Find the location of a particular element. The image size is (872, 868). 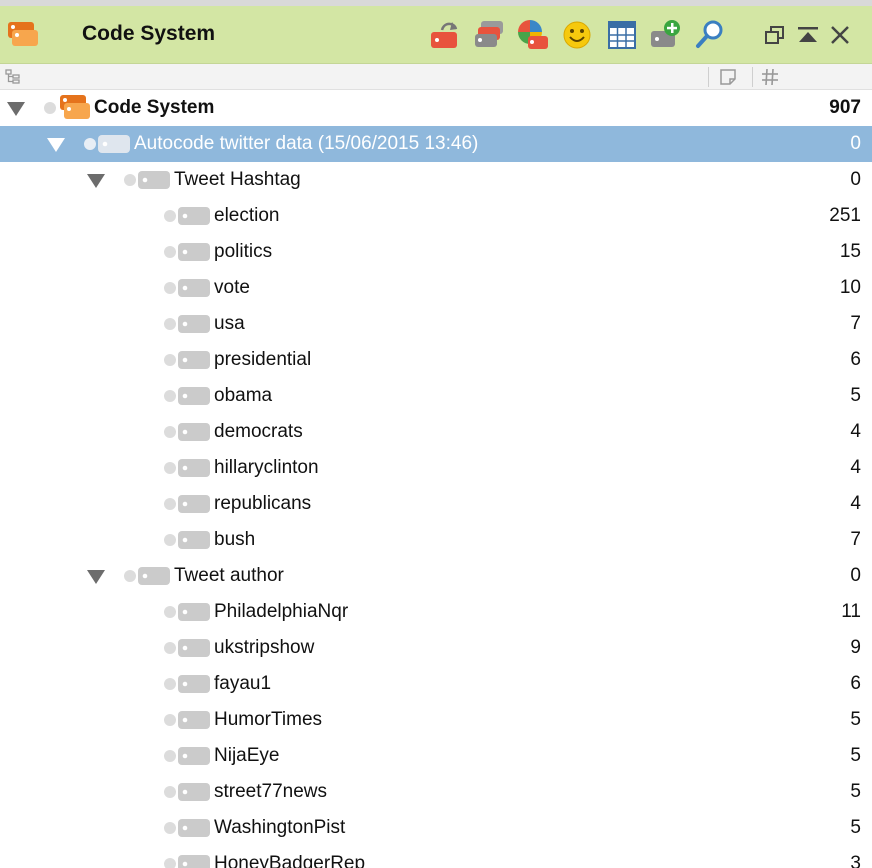

new-code-icon is located at coordinates (665, 33).